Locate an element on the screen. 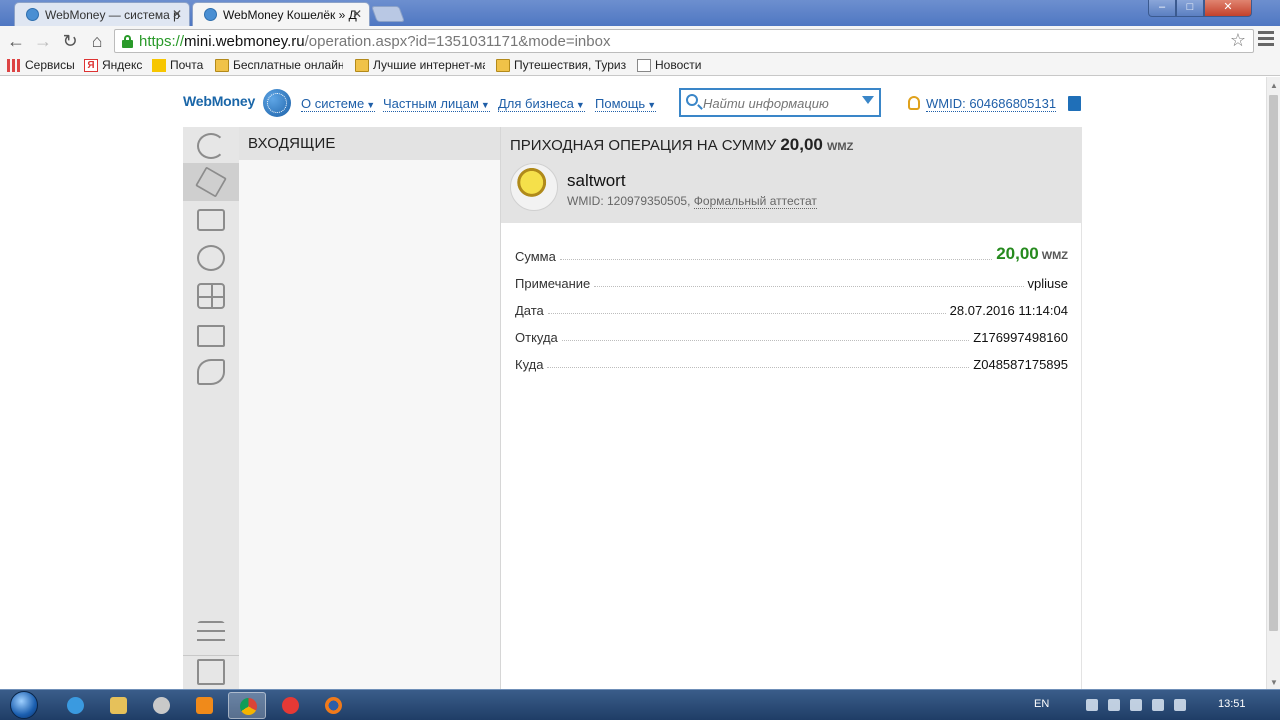 This screenshot has height=720, width=1280. internet-explorer-icon is located at coordinates (75, 705).